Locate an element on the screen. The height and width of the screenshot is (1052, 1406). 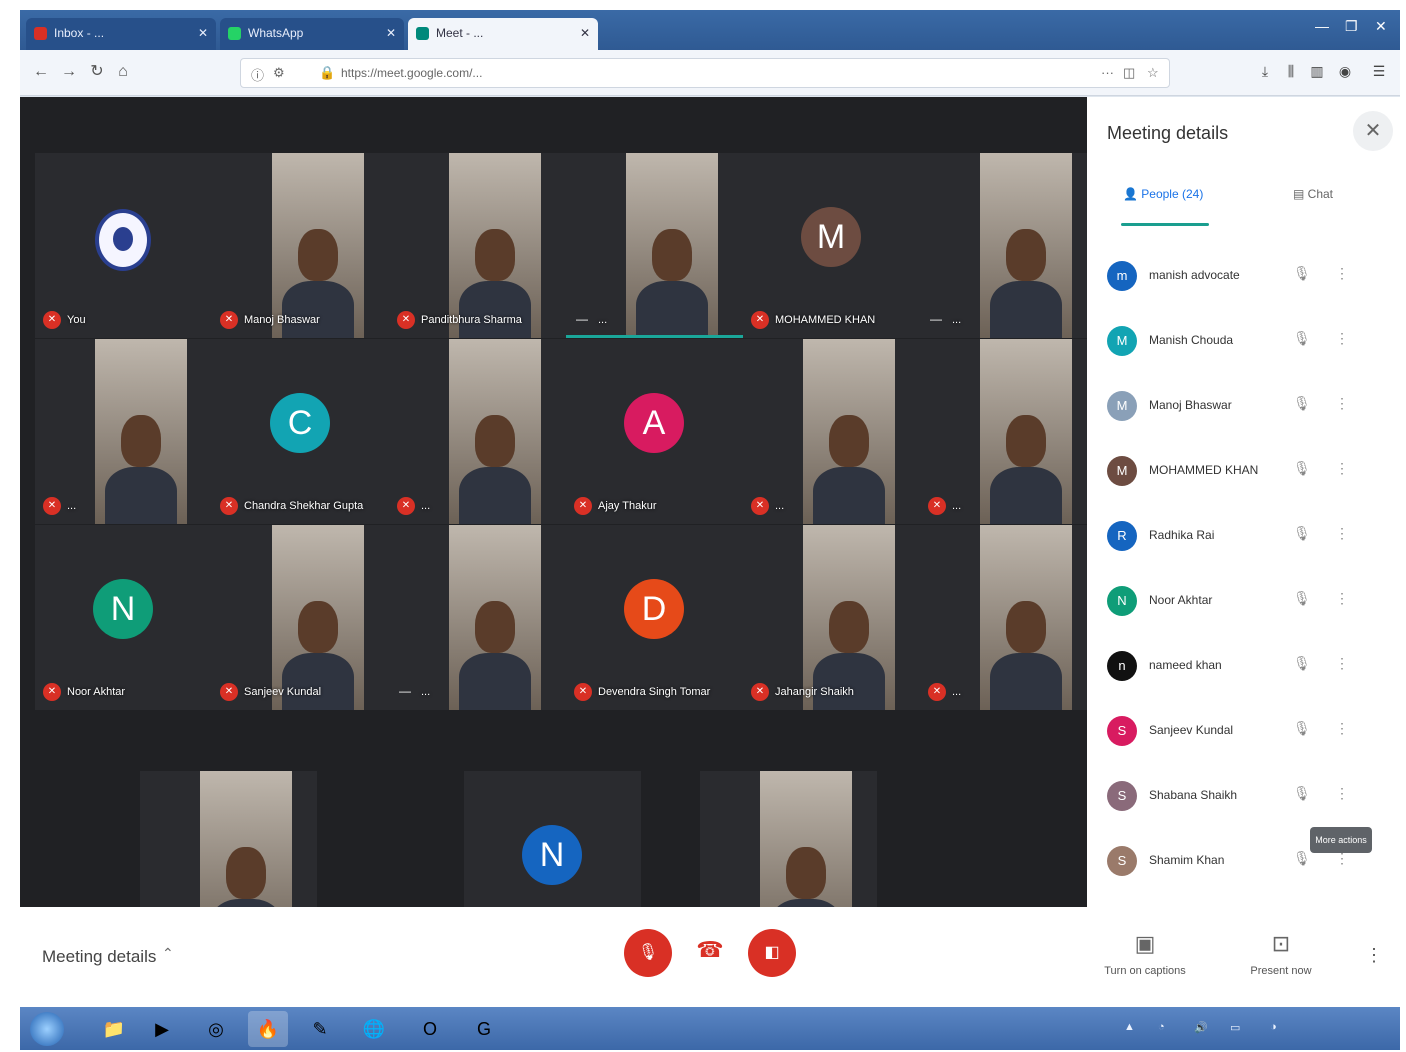
participant-tile: D ✕ Devendra Singh Tomar is located at coordinates (654, 617).